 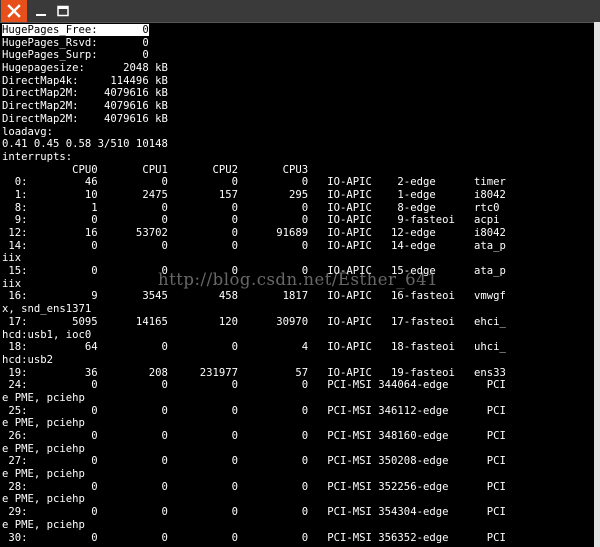 I want to click on terminal-line-selected: HugePages_Free: 0, so click(x=297, y=30).